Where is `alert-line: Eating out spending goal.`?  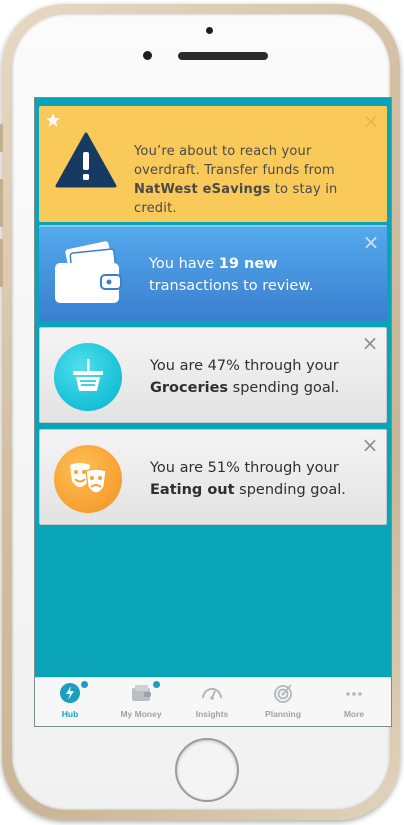 alert-line: Eating out spending goal. is located at coordinates (265, 490).